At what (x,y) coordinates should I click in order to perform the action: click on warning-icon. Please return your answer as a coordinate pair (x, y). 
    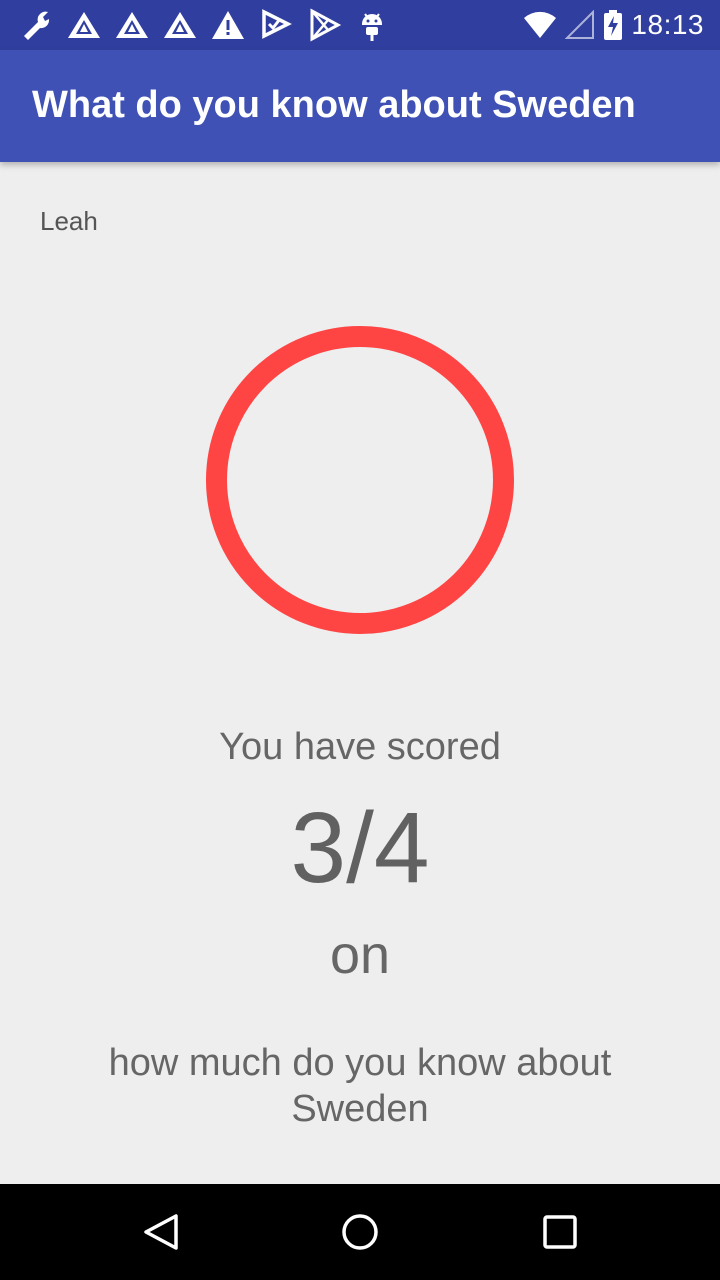
    Looking at the image, I should click on (228, 25).